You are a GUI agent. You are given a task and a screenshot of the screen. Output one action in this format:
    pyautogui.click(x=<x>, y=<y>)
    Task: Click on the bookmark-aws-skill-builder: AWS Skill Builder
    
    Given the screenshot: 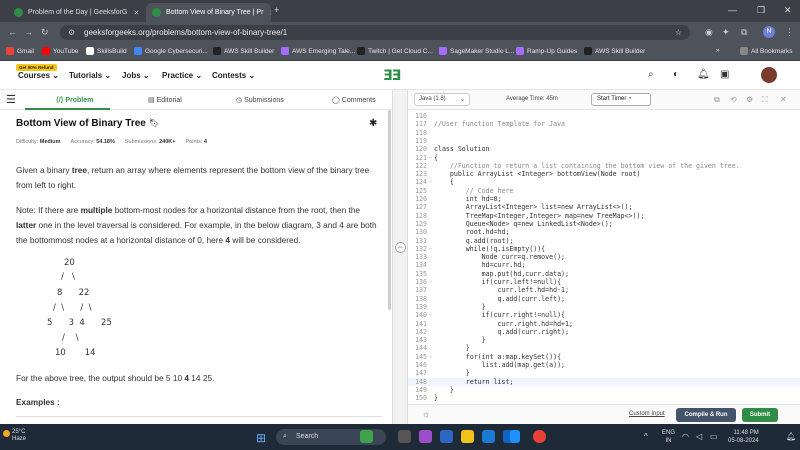 What is the action you would take?
    pyautogui.click(x=243, y=51)
    